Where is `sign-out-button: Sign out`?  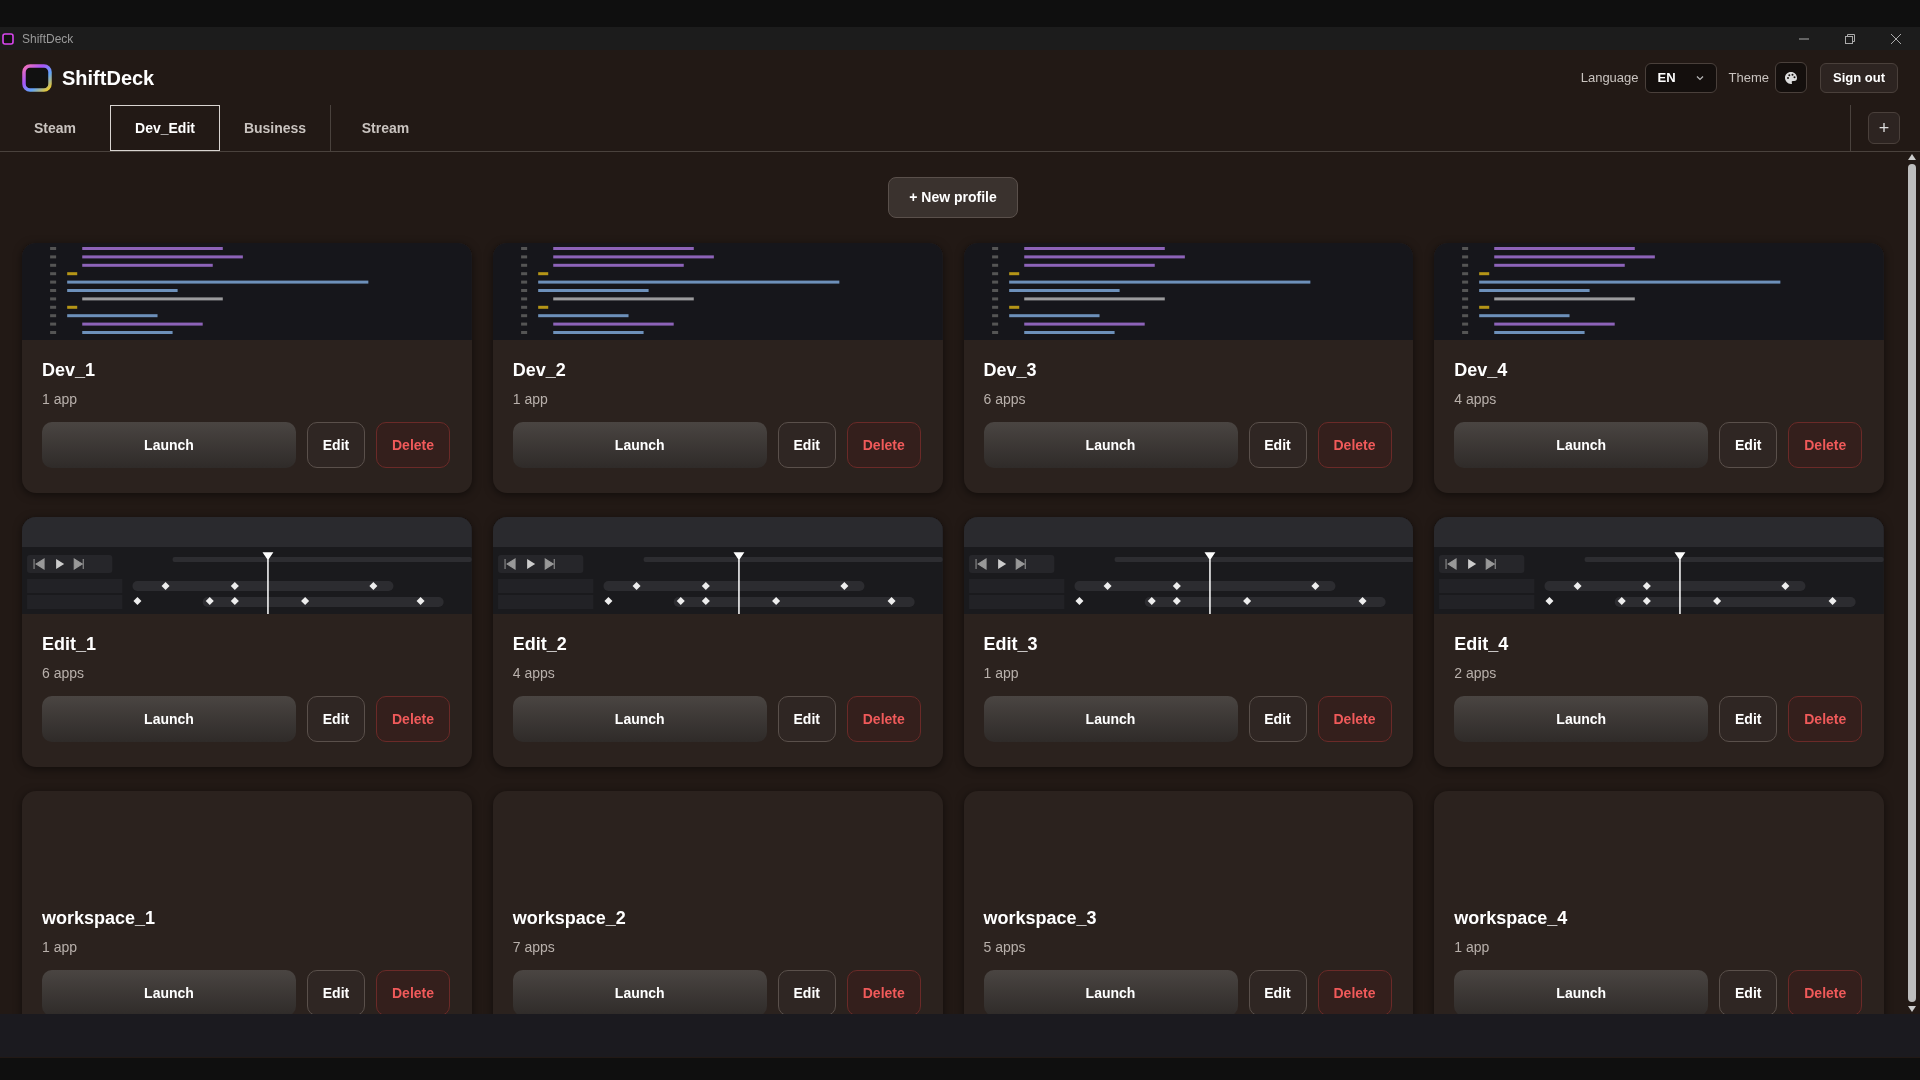 sign-out-button: Sign out is located at coordinates (1859, 77).